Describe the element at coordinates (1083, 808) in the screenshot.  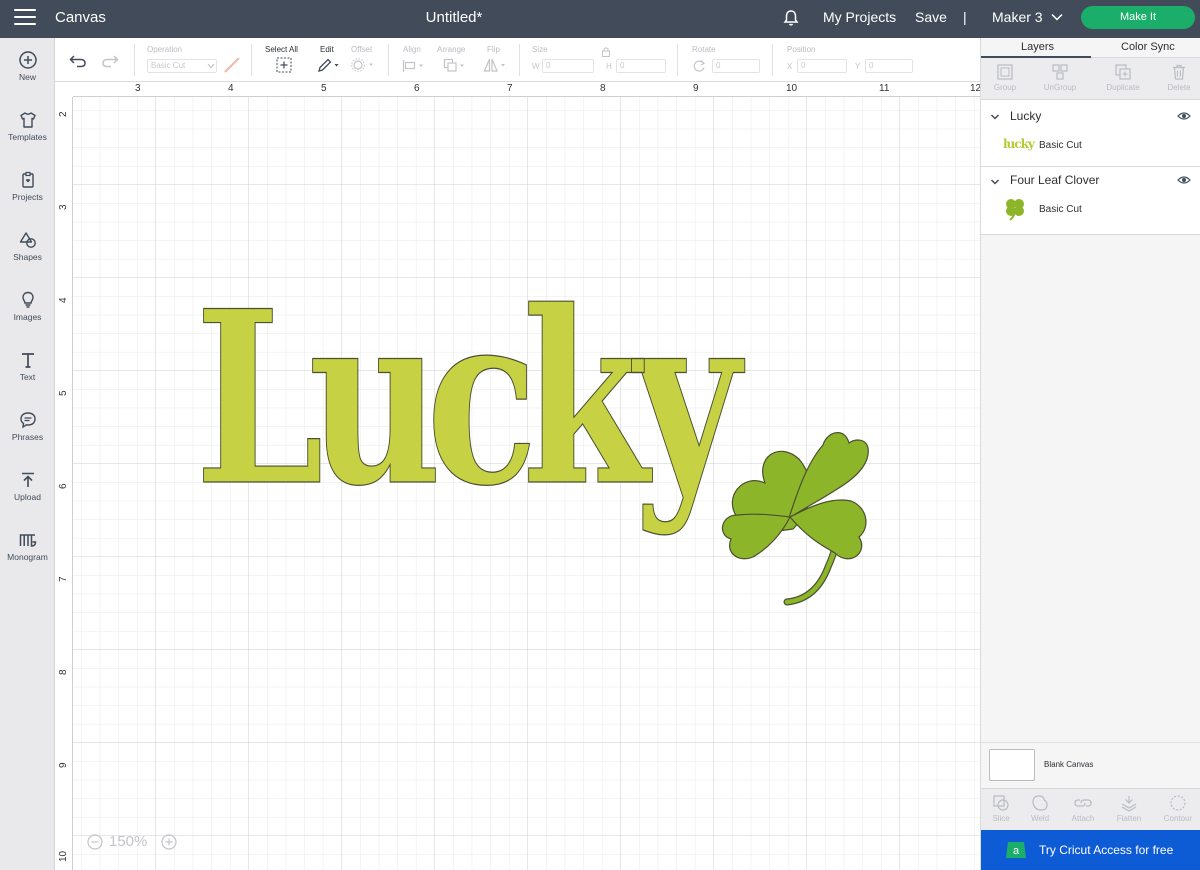
I see `attach-button: Attach` at that location.